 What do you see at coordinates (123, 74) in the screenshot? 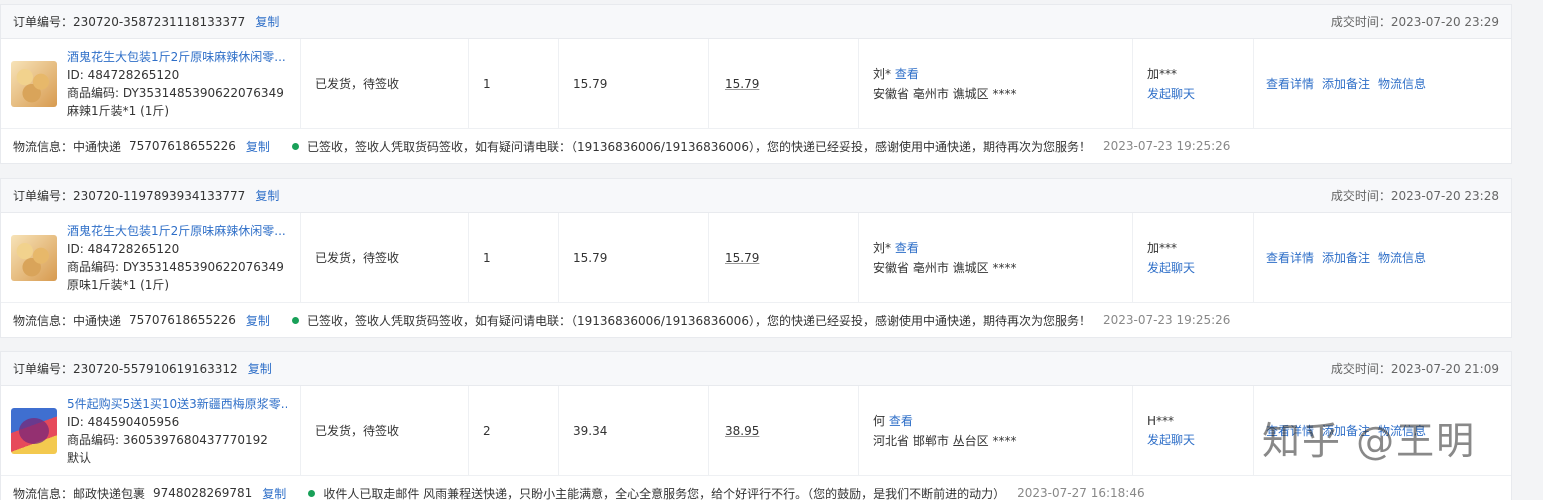
I see `product-id: ID: 484728265120` at bounding box center [123, 74].